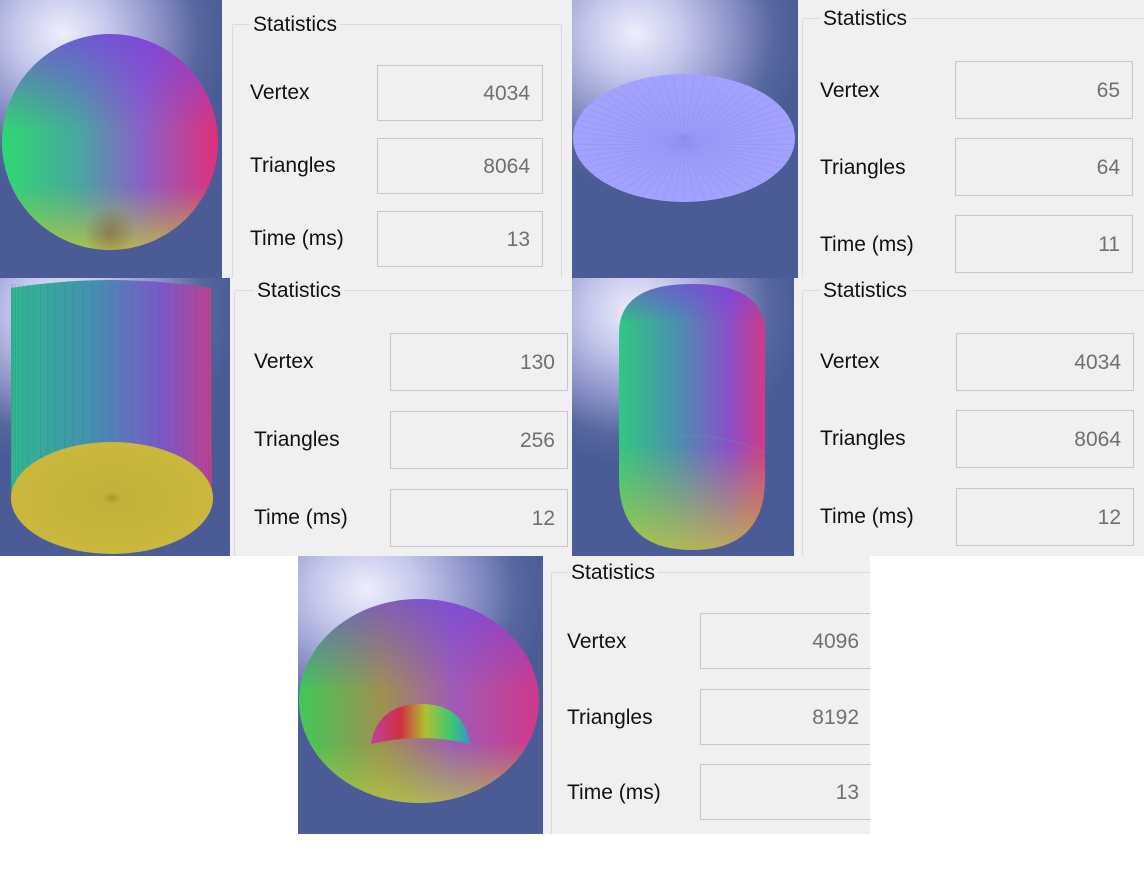 Image resolution: width=1144 pixels, height=892 pixels. I want to click on torus-viewport, so click(420, 695).